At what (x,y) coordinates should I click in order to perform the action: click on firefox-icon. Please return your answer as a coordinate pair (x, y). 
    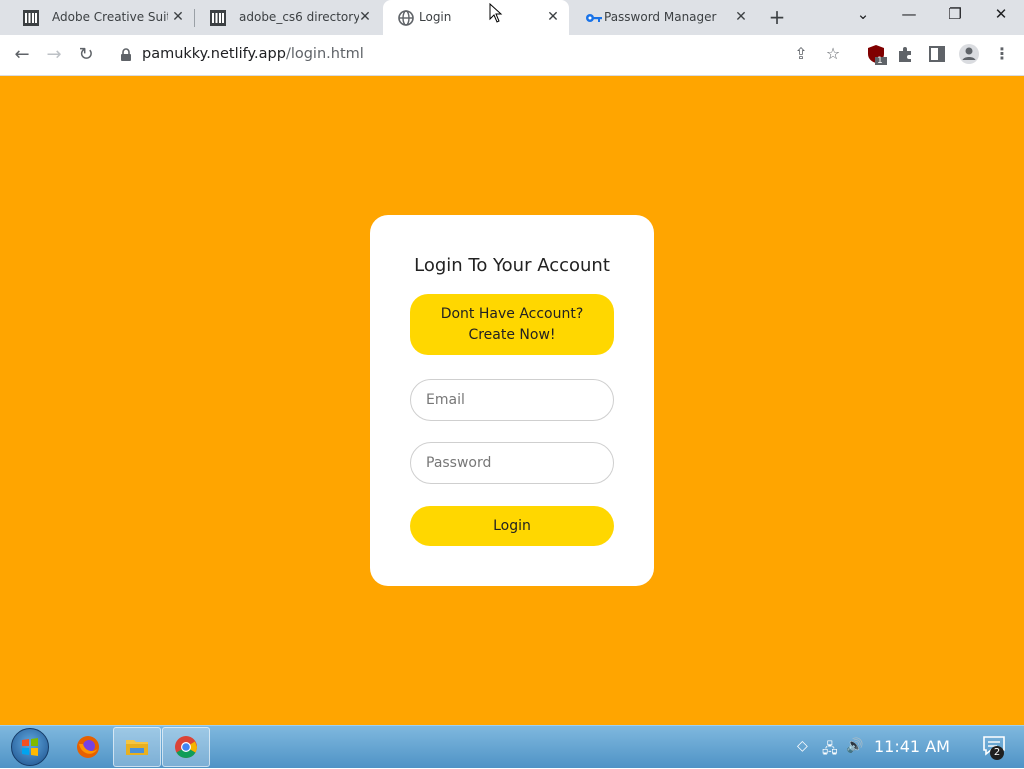
    Looking at the image, I should click on (88, 747).